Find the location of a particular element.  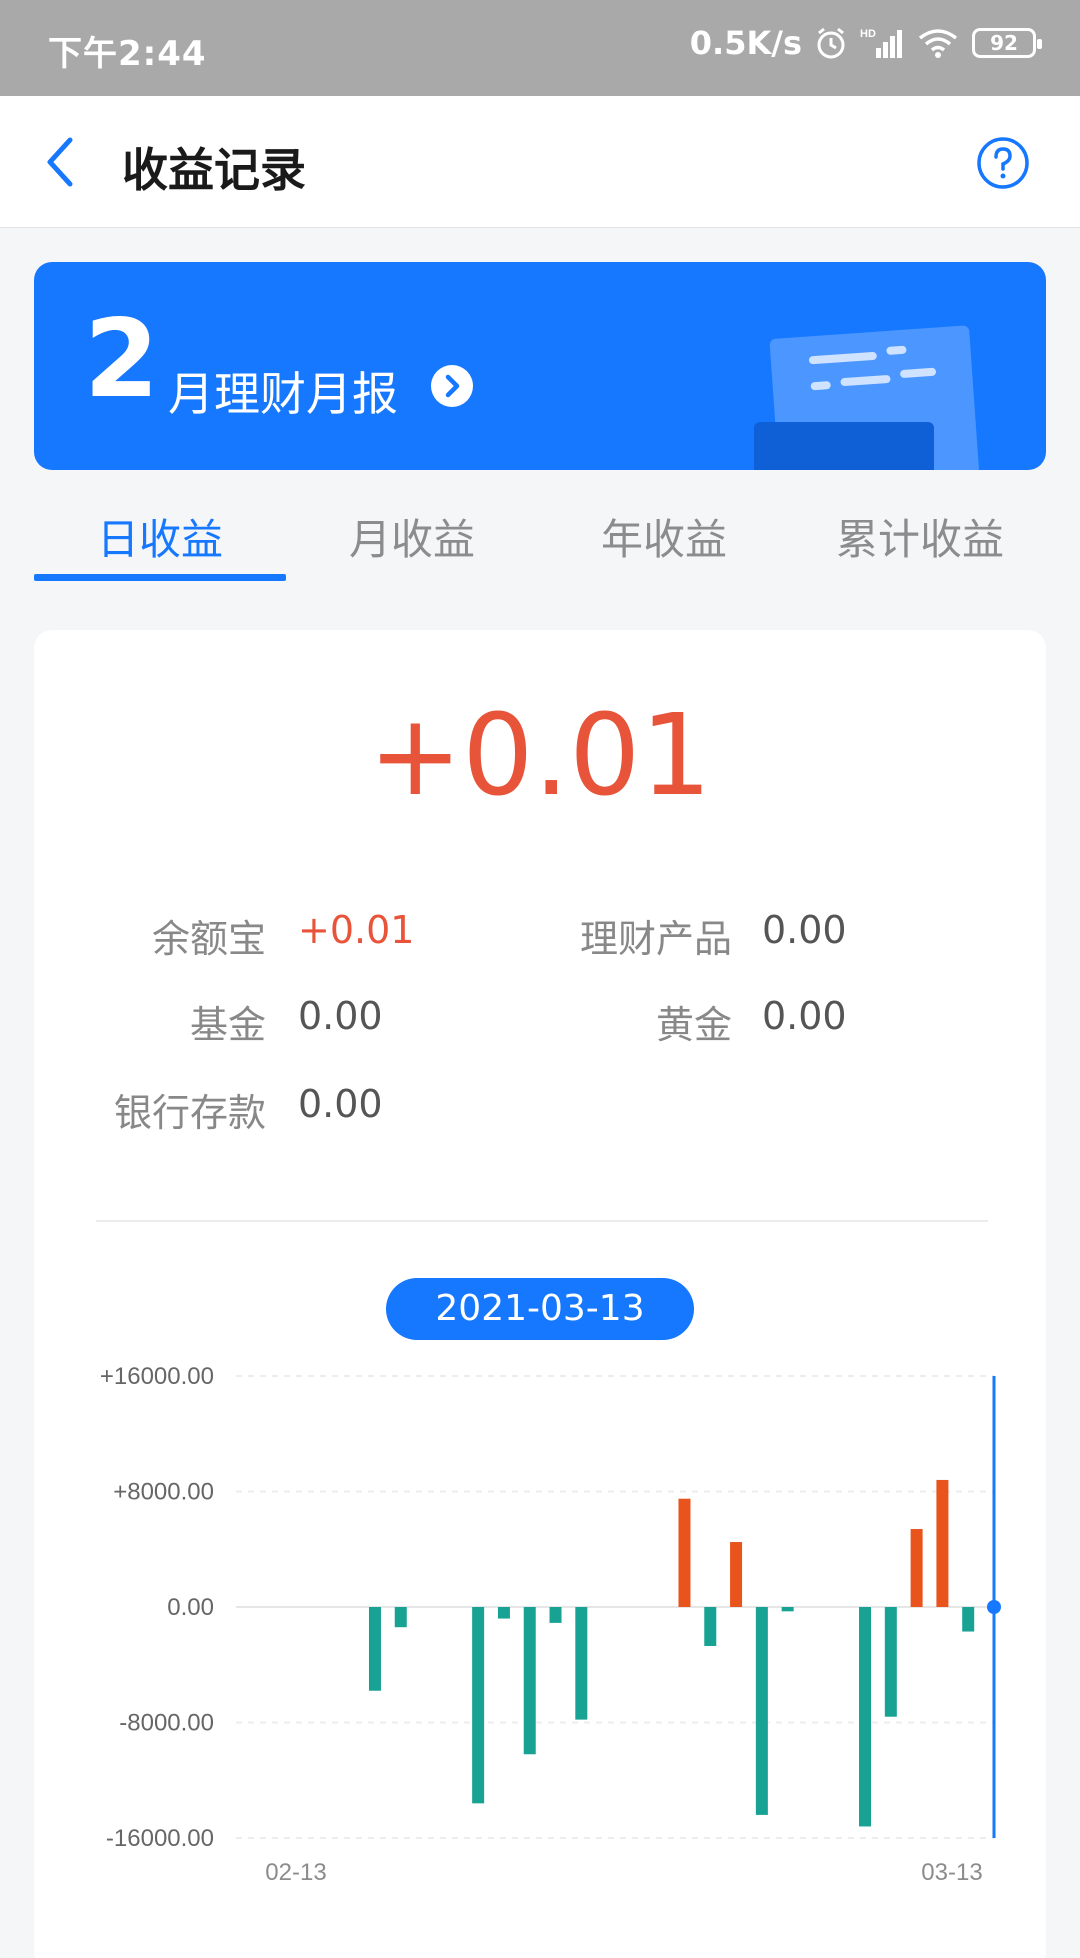

help-circle-icon is located at coordinates (1003, 163).